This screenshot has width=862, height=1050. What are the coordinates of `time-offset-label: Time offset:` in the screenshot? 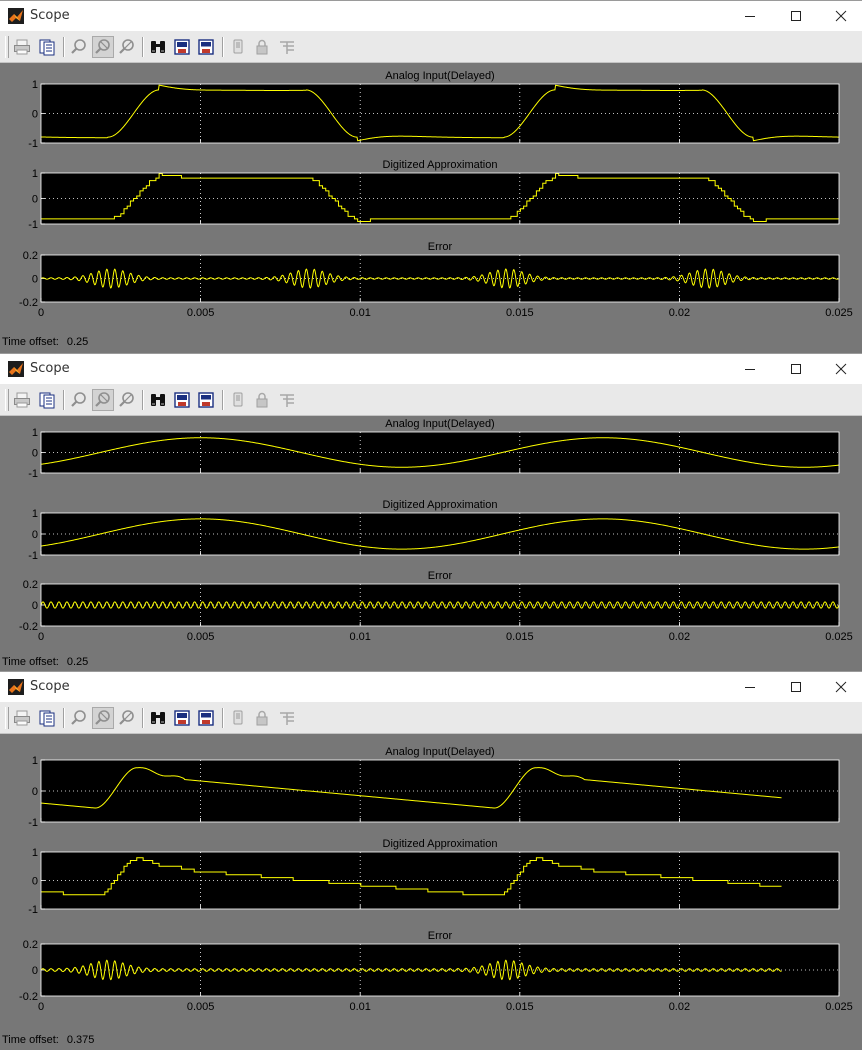 It's located at (30, 662).